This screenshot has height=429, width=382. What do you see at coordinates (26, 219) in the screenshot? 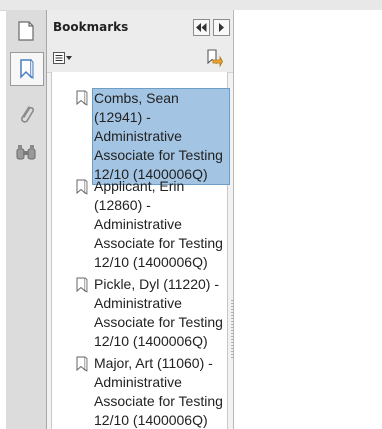
I see `navigation-rail` at bounding box center [26, 219].